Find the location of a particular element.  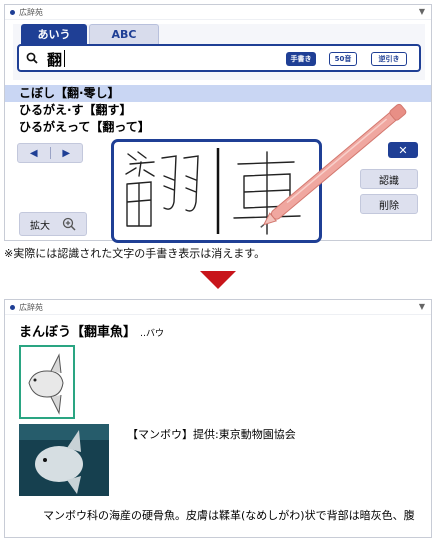

zoom-in-icon is located at coordinates (69, 224).